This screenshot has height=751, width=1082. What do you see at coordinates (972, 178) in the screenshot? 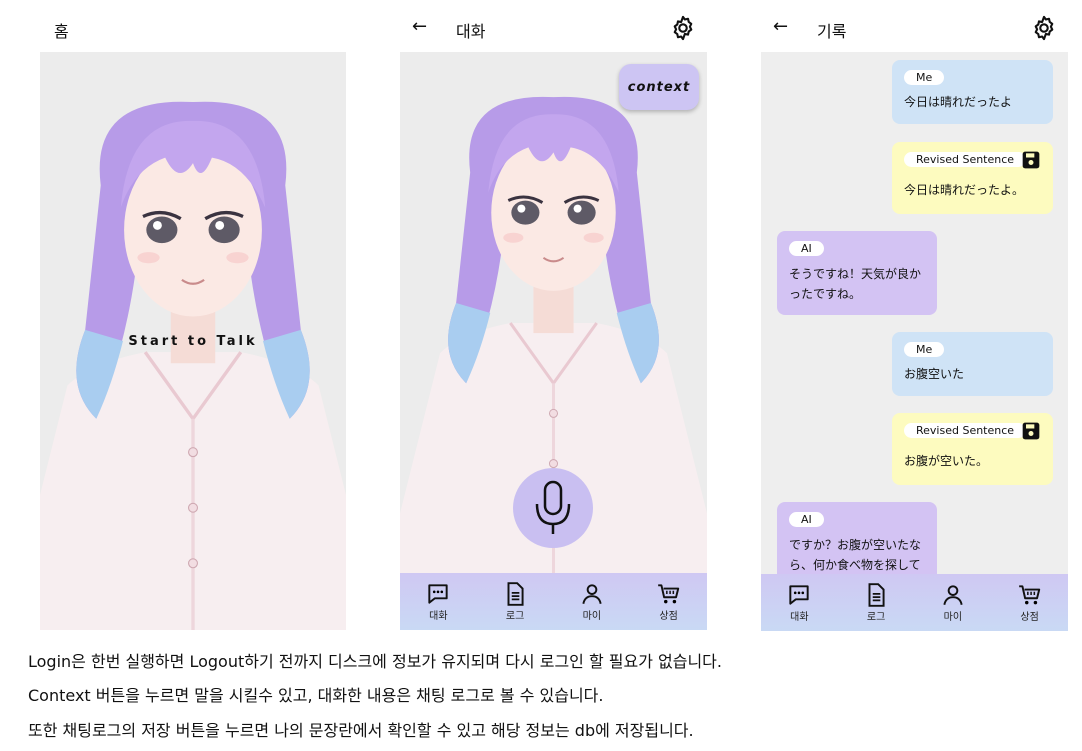
I see `chat-log-item: Revised Sentence 今日は晴れだったよ。` at bounding box center [972, 178].